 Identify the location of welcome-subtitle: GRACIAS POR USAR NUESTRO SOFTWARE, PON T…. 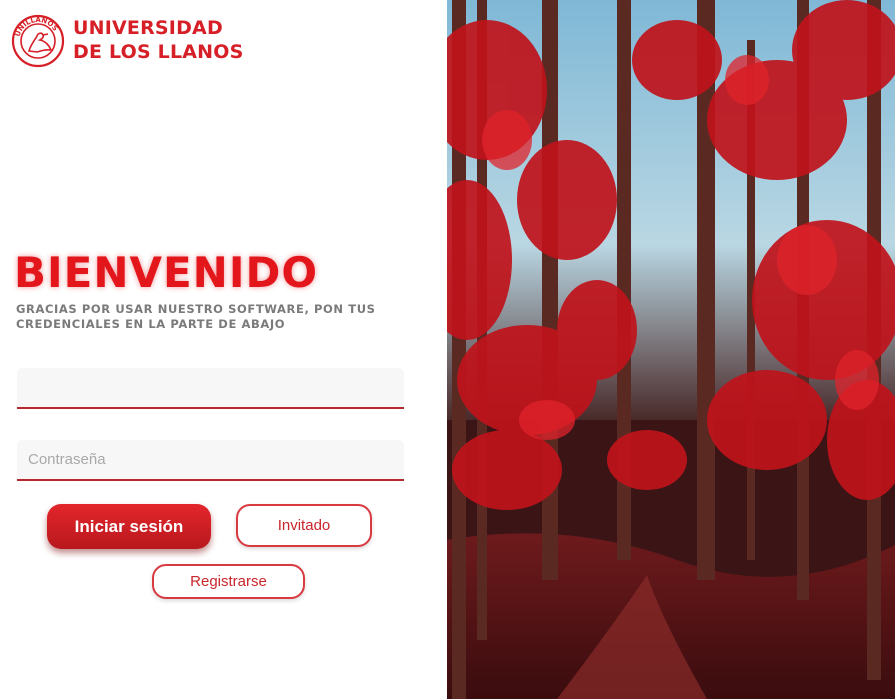
(196, 316).